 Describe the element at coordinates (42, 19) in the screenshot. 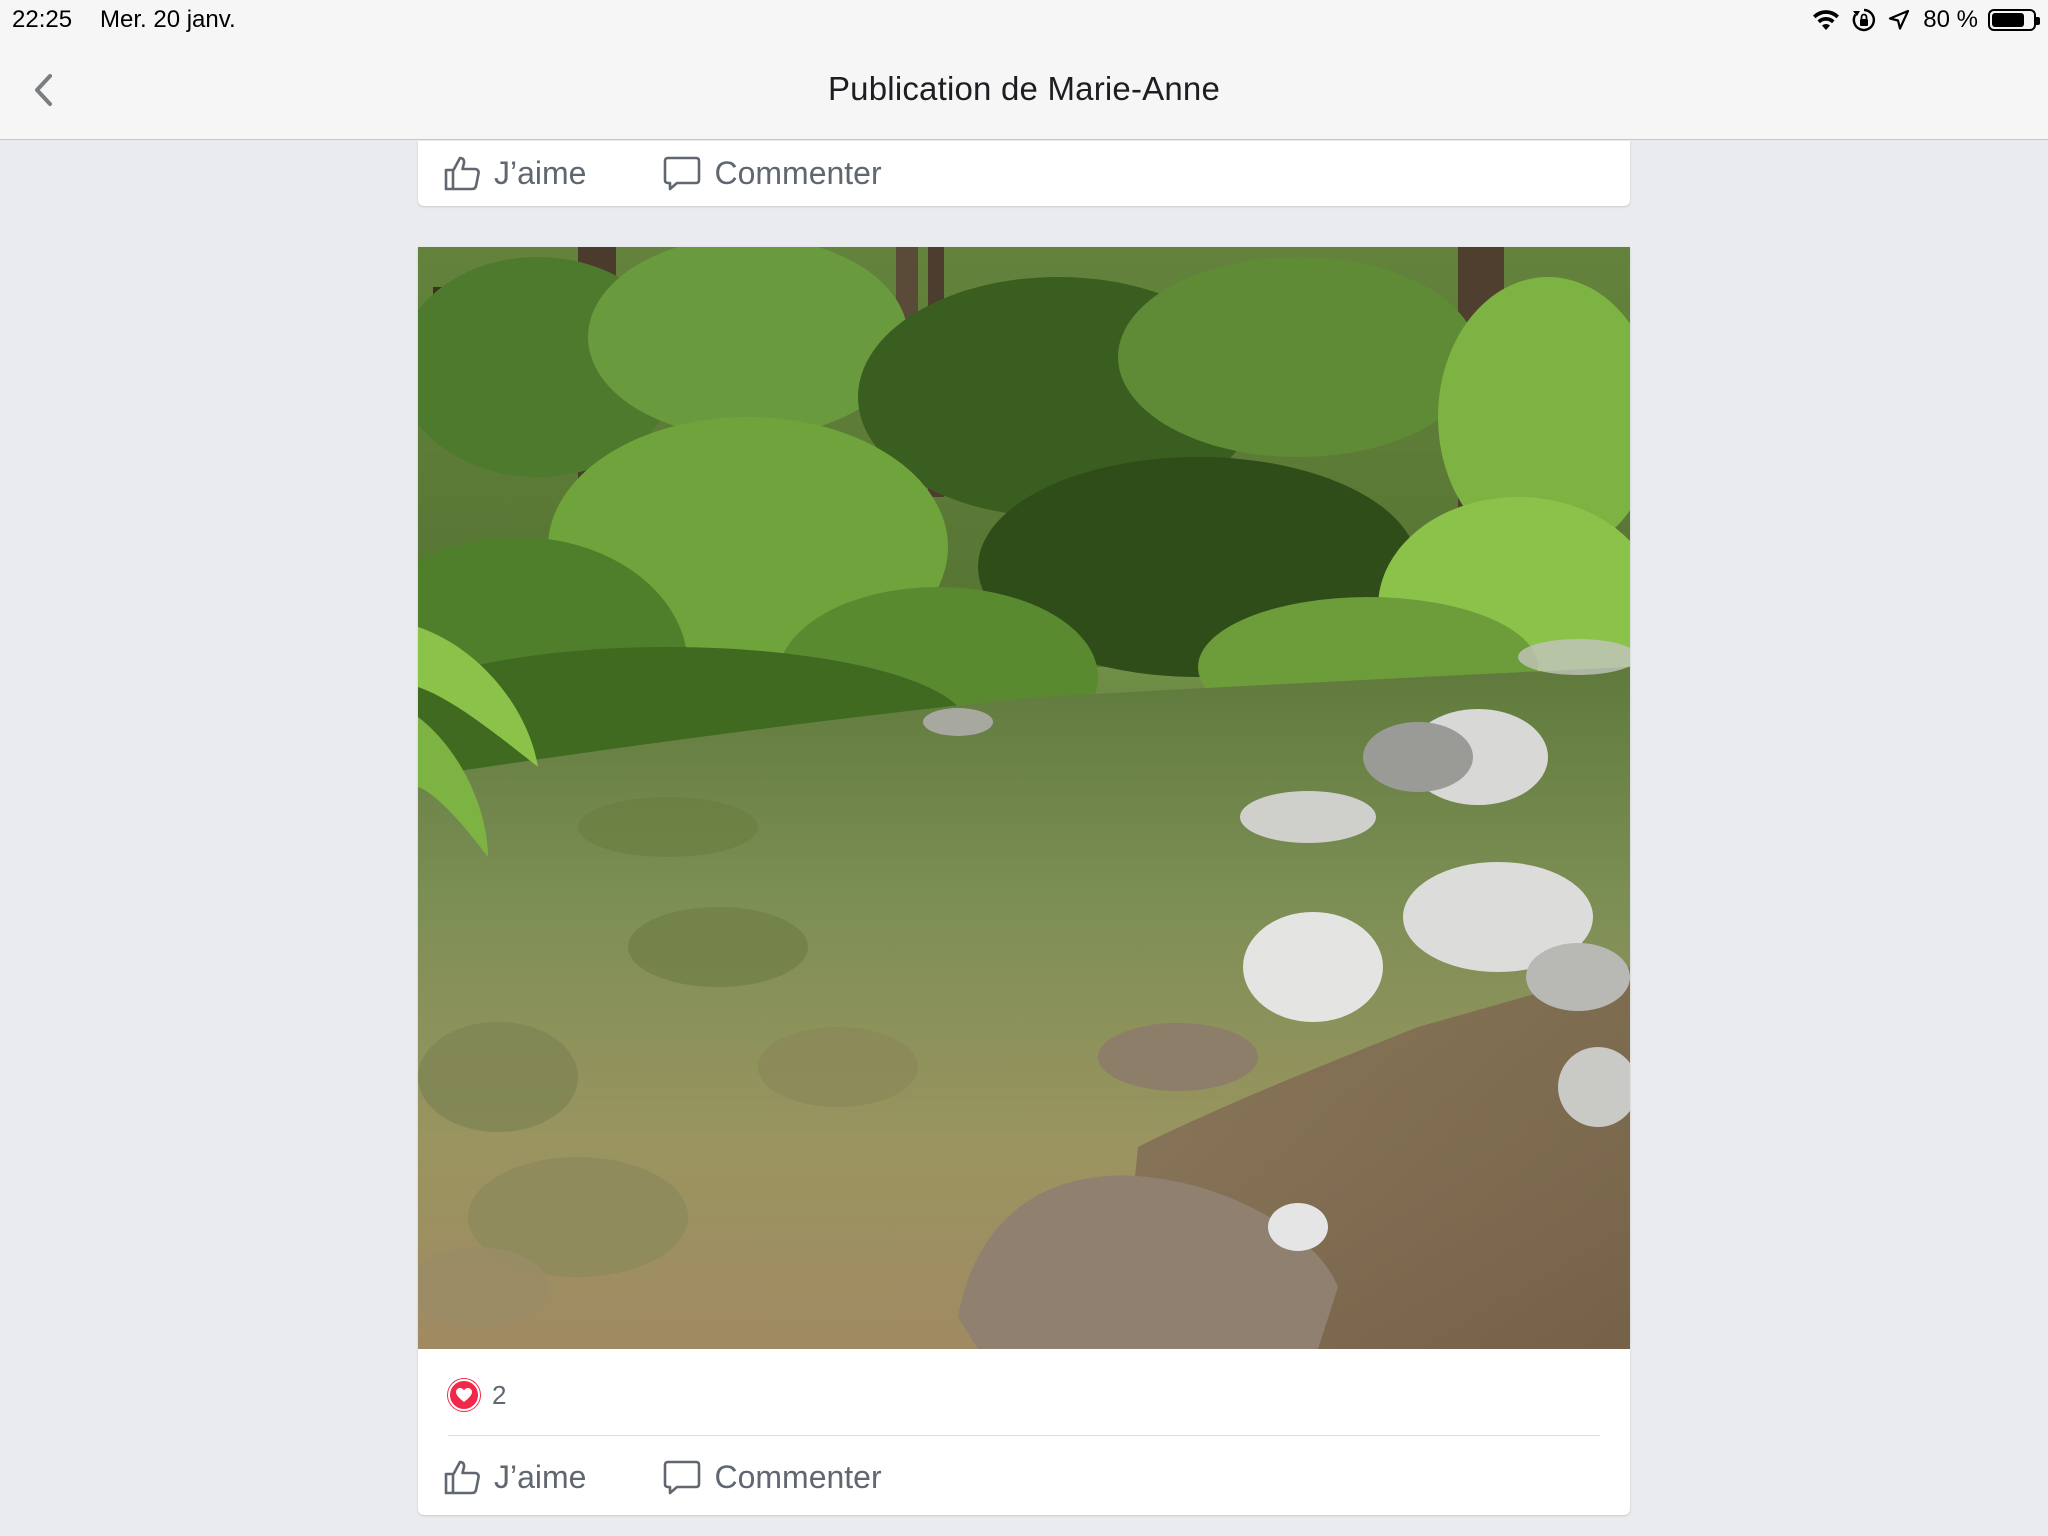

I see `status-time: 22:25` at that location.